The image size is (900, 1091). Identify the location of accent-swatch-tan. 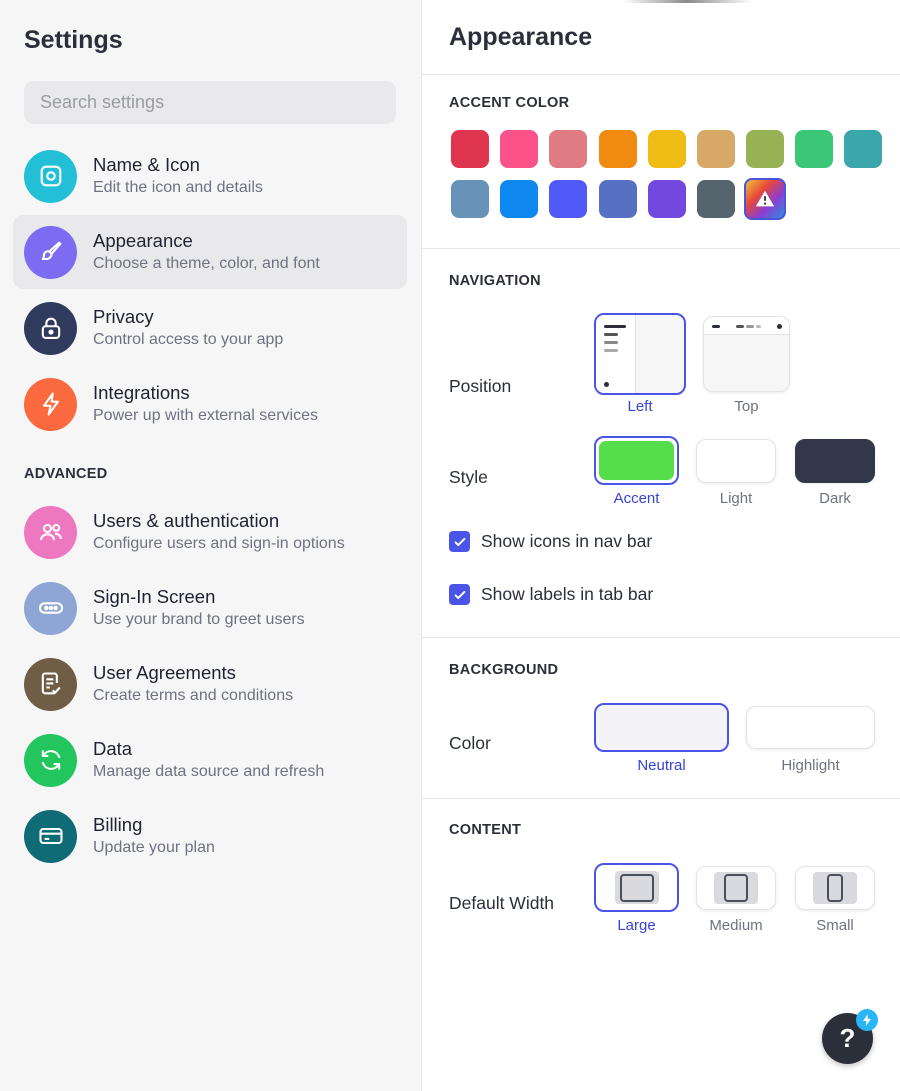
(716, 149).